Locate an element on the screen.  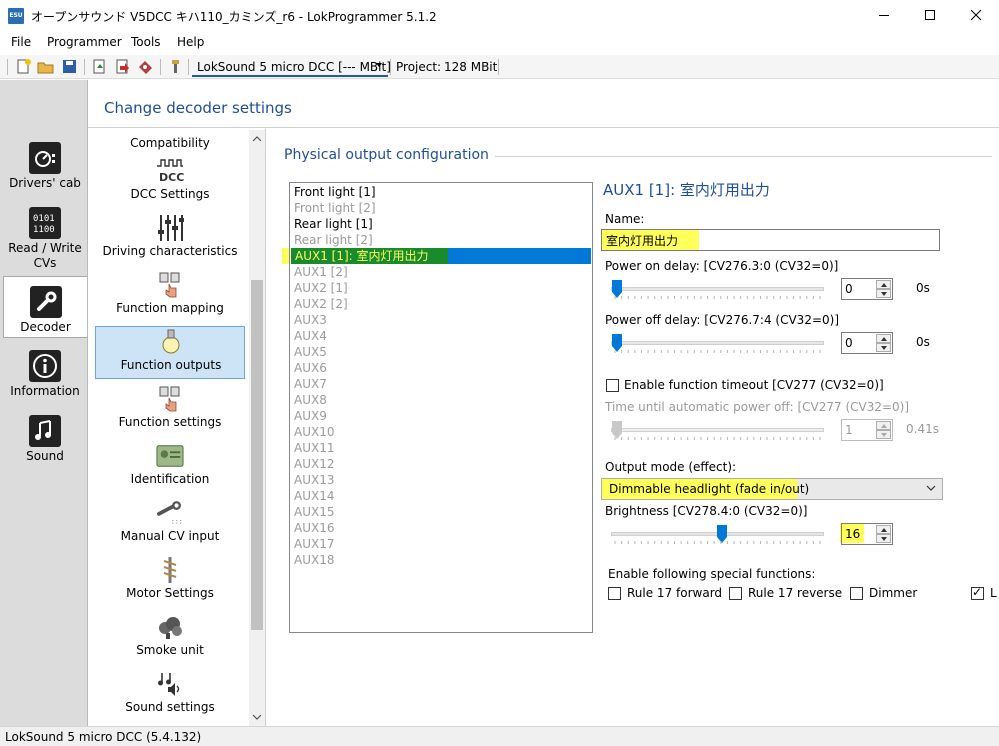
new-file-icon is located at coordinates (23, 66).